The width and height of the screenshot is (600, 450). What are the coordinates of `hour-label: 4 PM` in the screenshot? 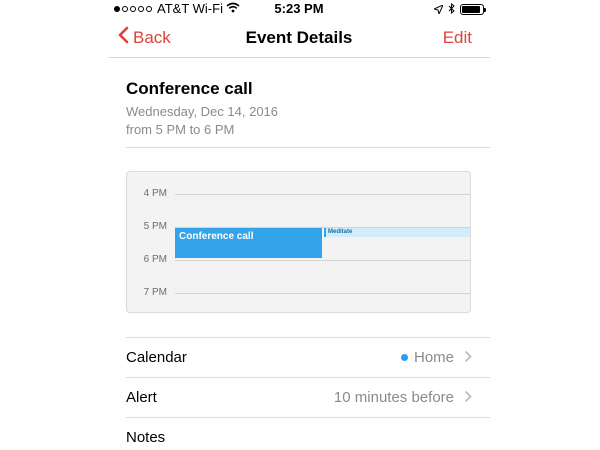 It's located at (155, 193).